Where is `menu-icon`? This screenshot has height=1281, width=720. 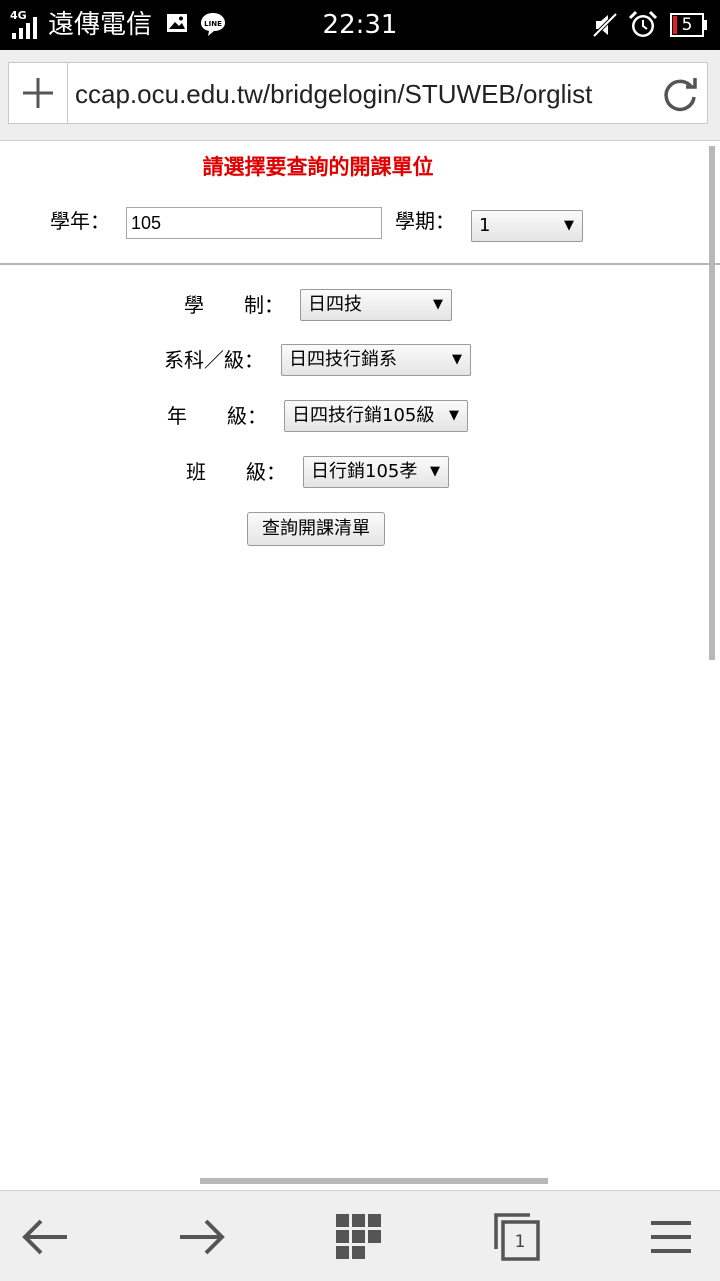 menu-icon is located at coordinates (673, 1237).